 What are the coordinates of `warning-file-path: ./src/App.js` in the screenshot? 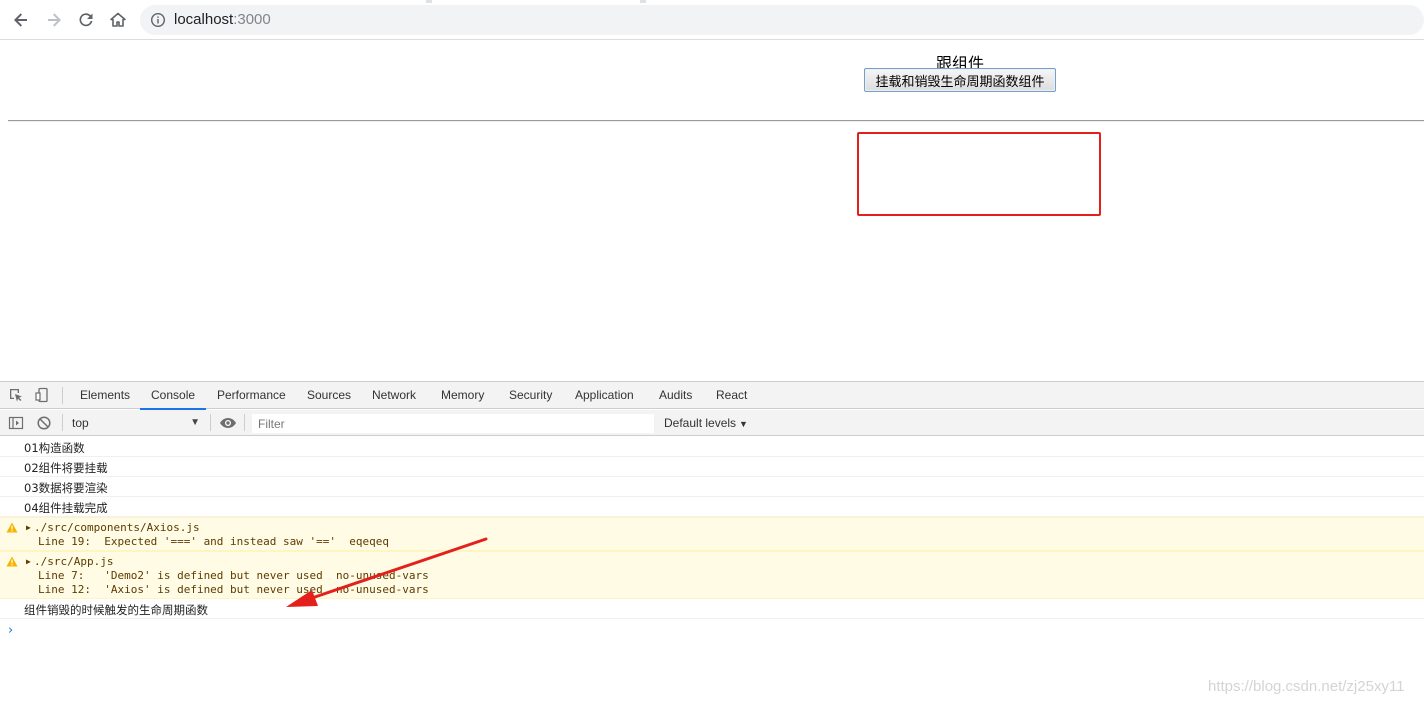 It's located at (73, 561).